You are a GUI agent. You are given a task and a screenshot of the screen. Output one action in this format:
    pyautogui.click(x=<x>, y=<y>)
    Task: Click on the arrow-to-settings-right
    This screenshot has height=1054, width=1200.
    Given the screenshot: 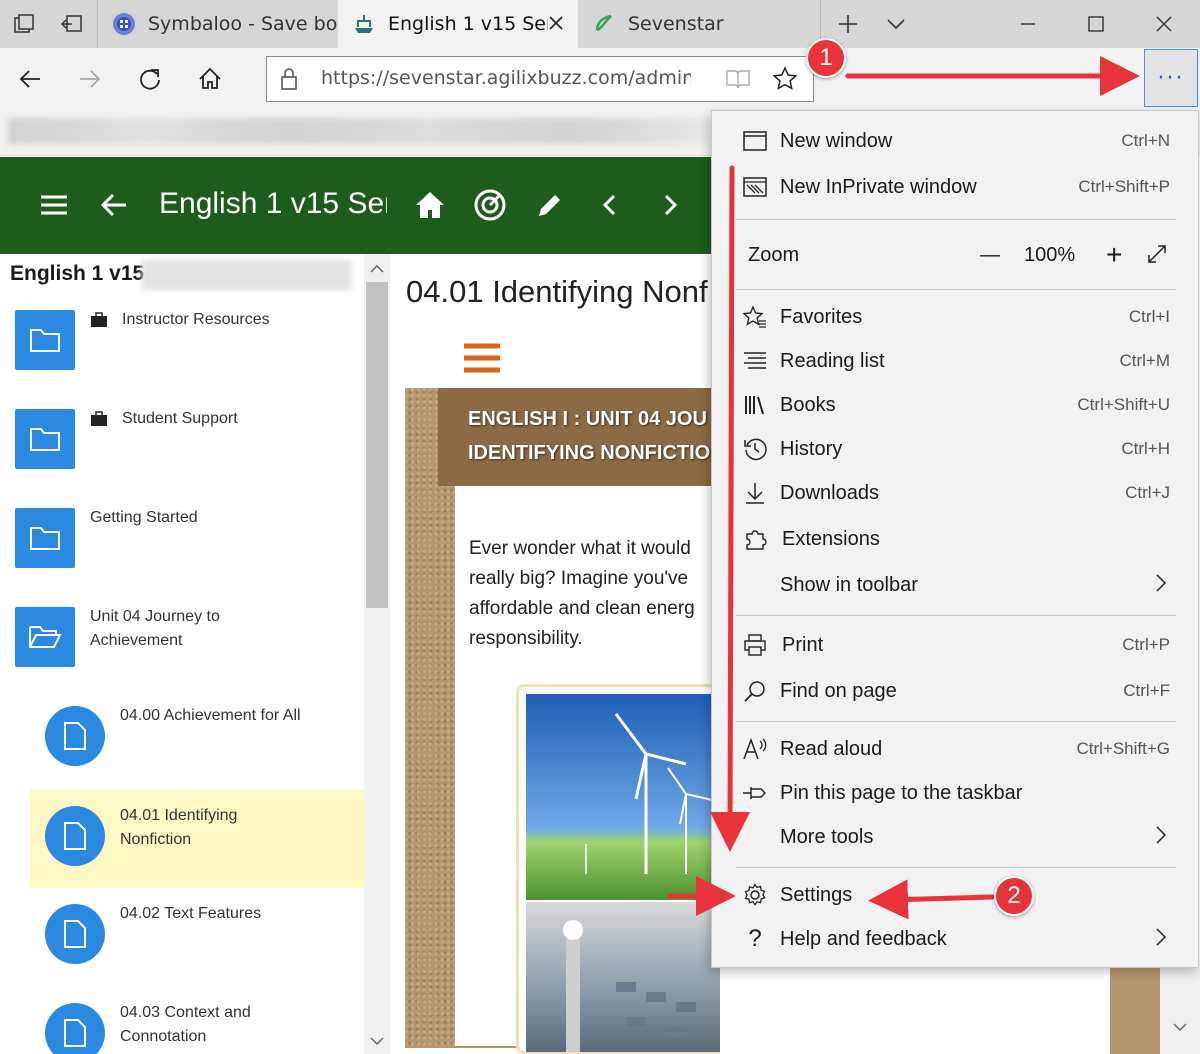 What is the action you would take?
    pyautogui.click(x=931, y=899)
    